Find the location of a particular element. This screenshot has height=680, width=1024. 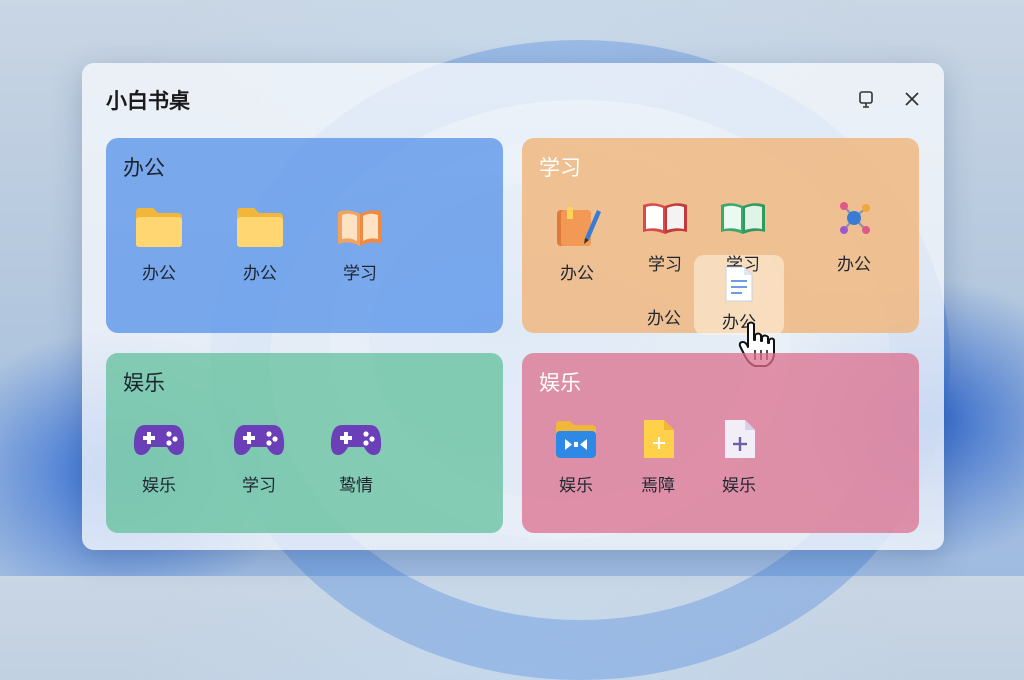

panel-title: 办公 is located at coordinates (144, 168).